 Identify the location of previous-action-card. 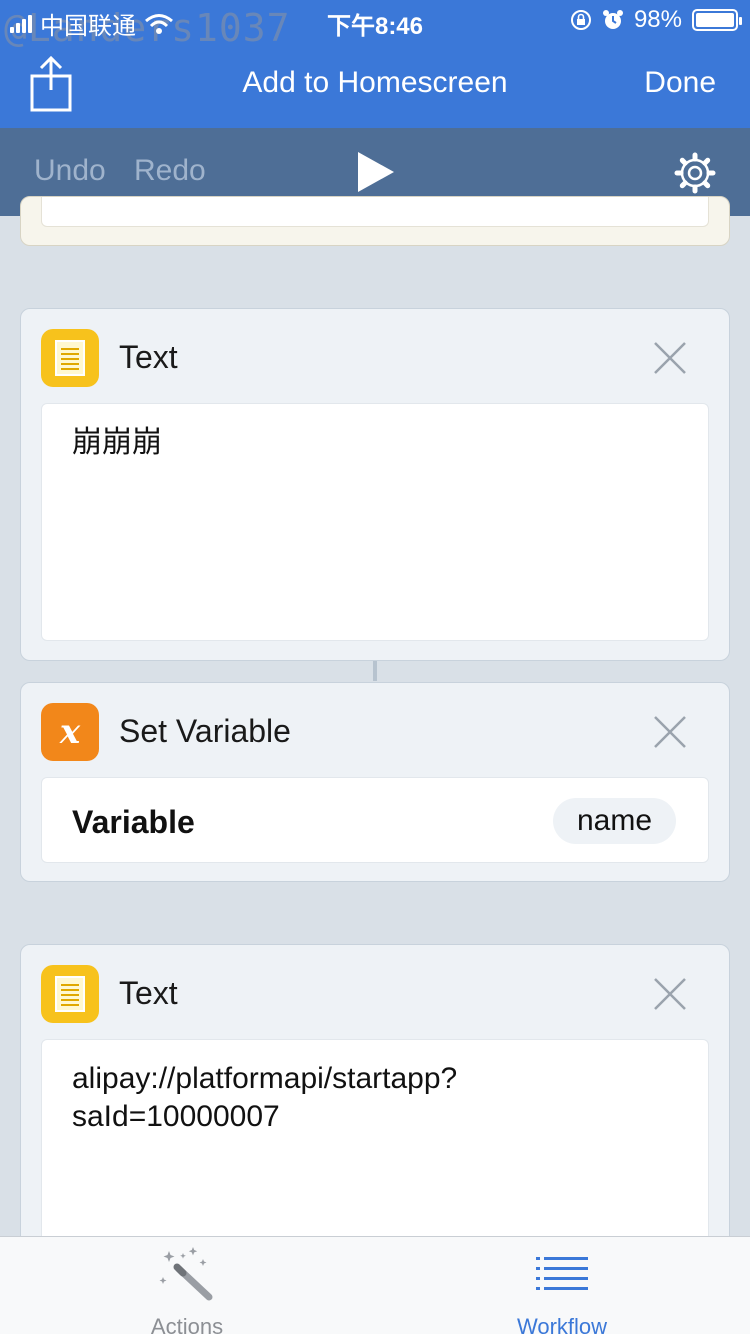
(375, 221).